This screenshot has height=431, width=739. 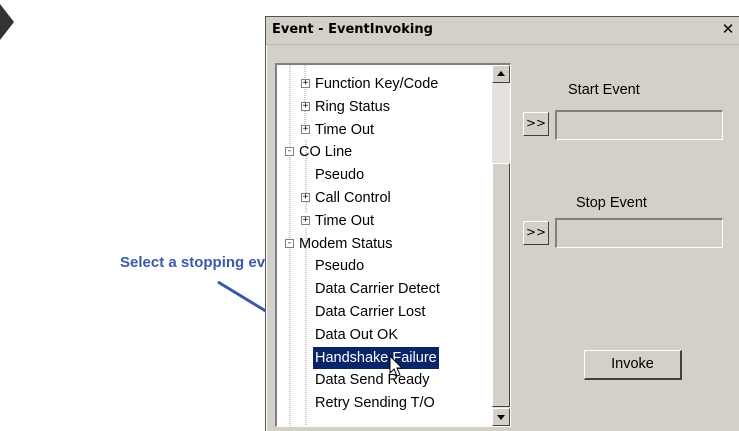 What do you see at coordinates (370, 312) in the screenshot?
I see `tree-item-label: Data Carrier Lost` at bounding box center [370, 312].